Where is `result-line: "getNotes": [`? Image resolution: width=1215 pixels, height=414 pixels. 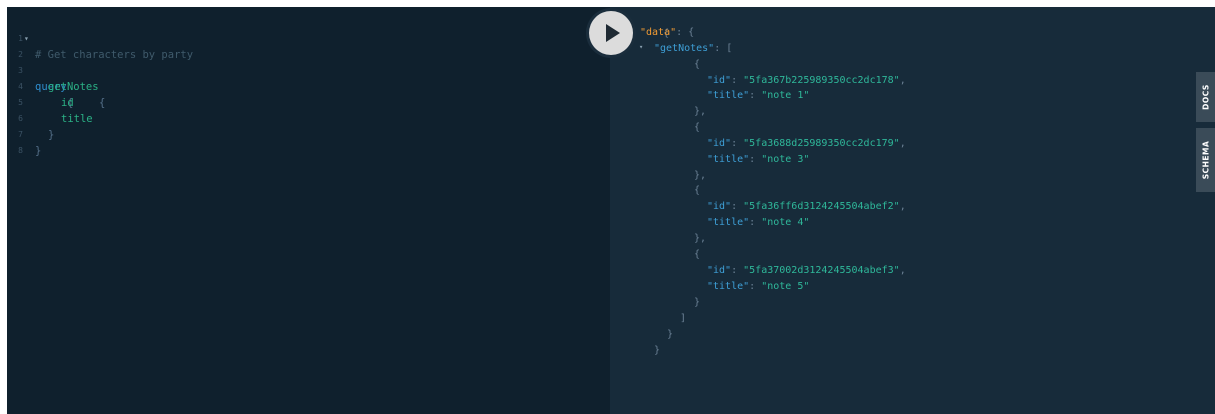 result-line: "getNotes": [ is located at coordinates (693, 49).